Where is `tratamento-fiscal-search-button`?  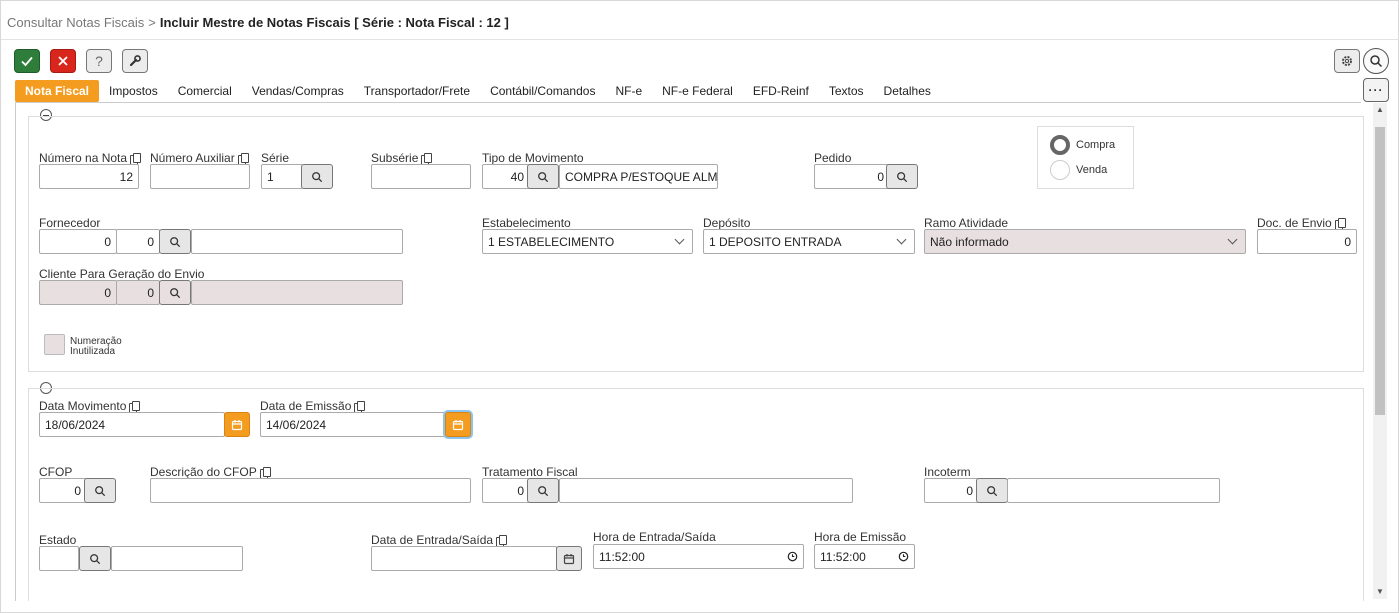 tratamento-fiscal-search-button is located at coordinates (543, 490).